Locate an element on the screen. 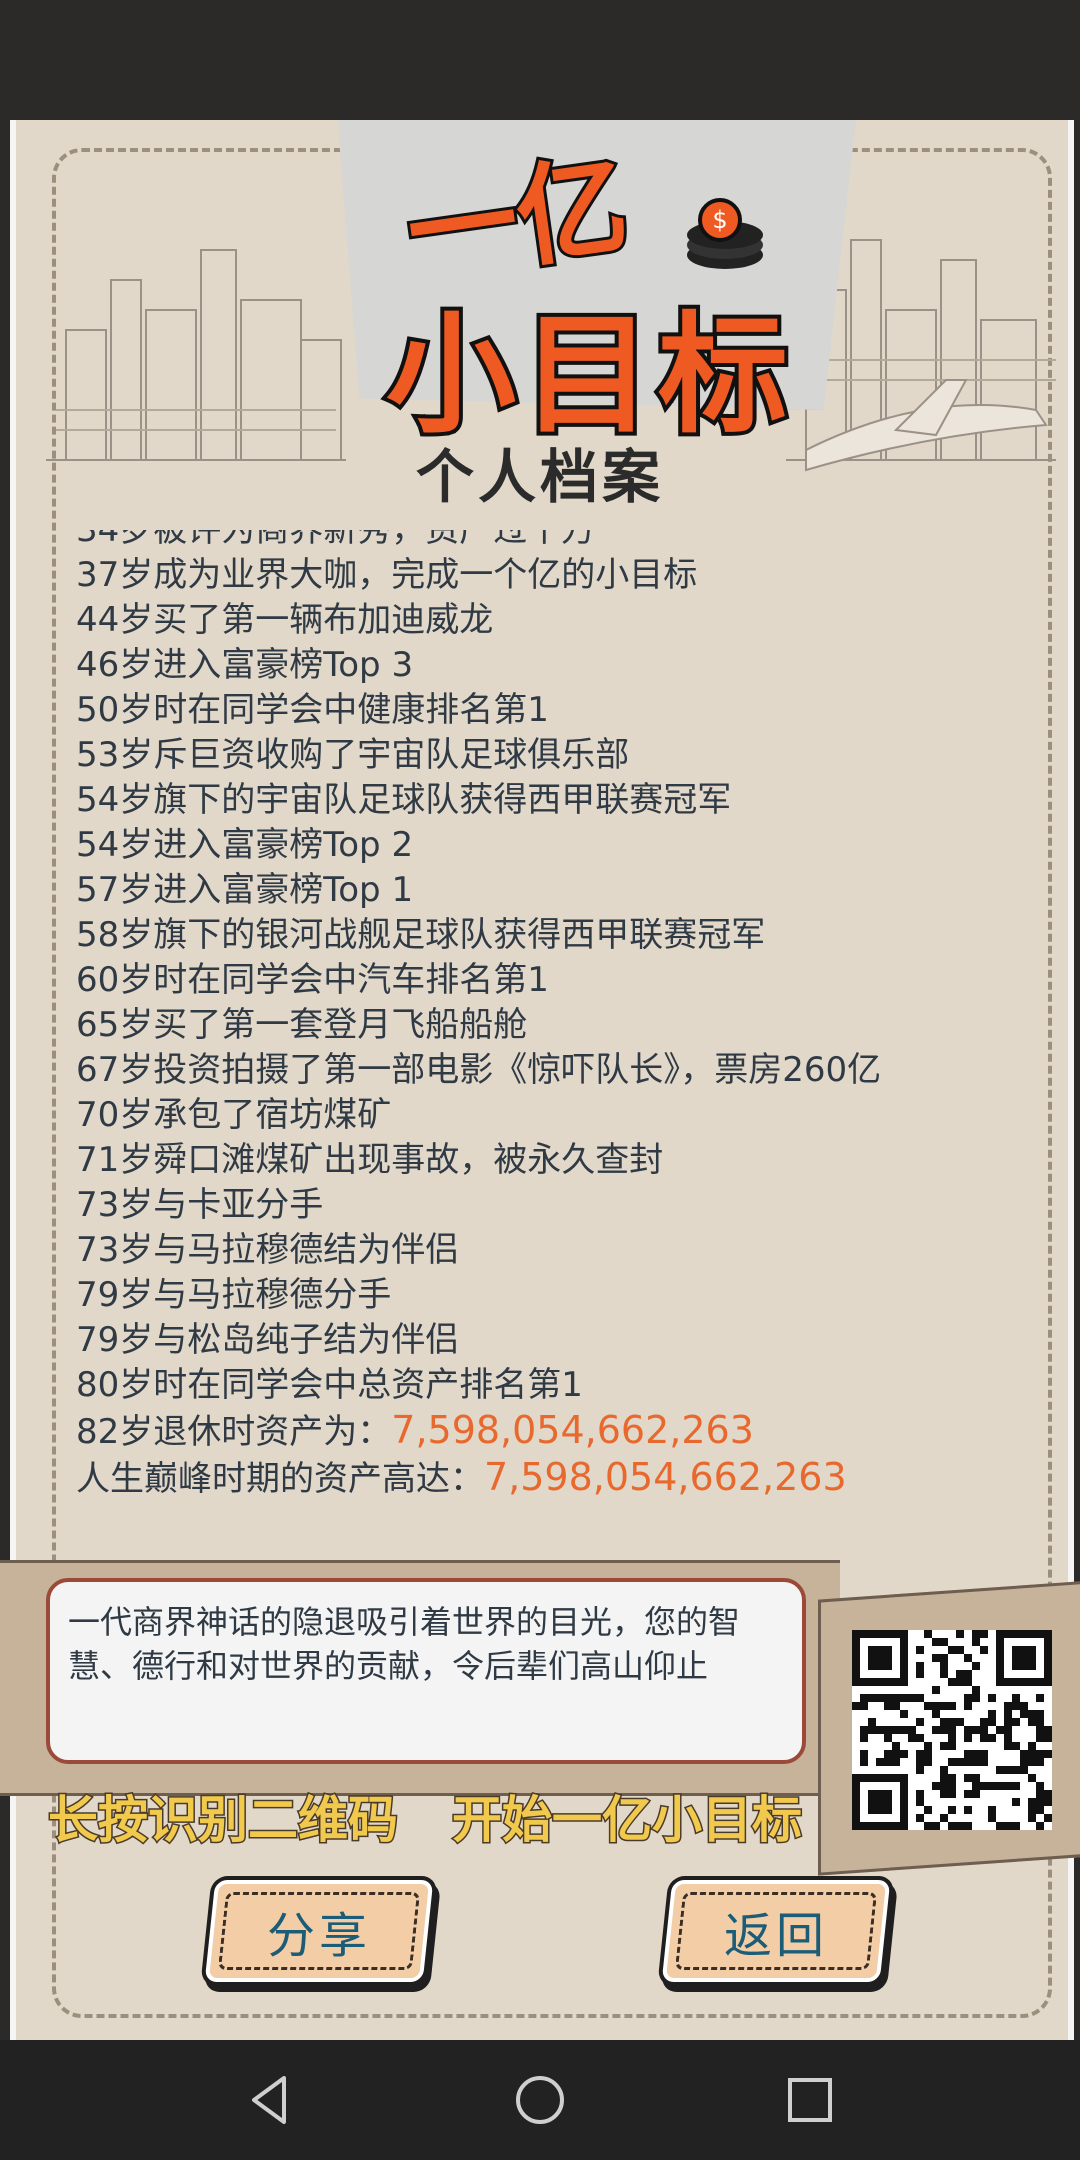  qr-code is located at coordinates (952, 1730).